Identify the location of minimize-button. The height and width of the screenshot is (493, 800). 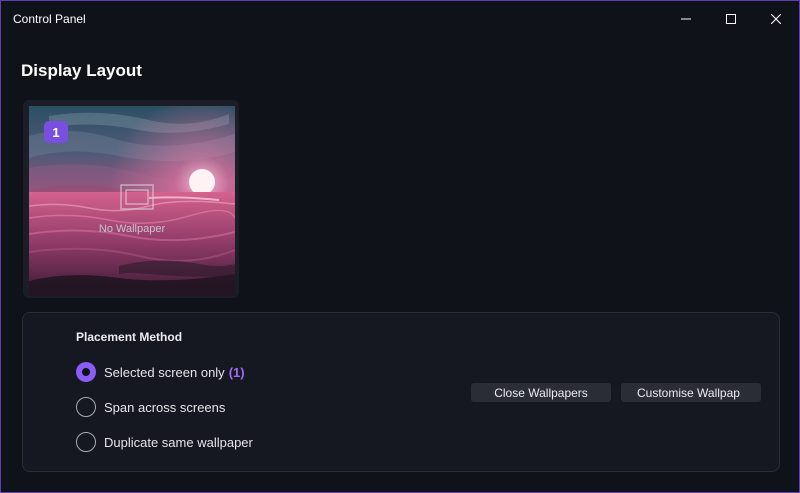
(686, 19).